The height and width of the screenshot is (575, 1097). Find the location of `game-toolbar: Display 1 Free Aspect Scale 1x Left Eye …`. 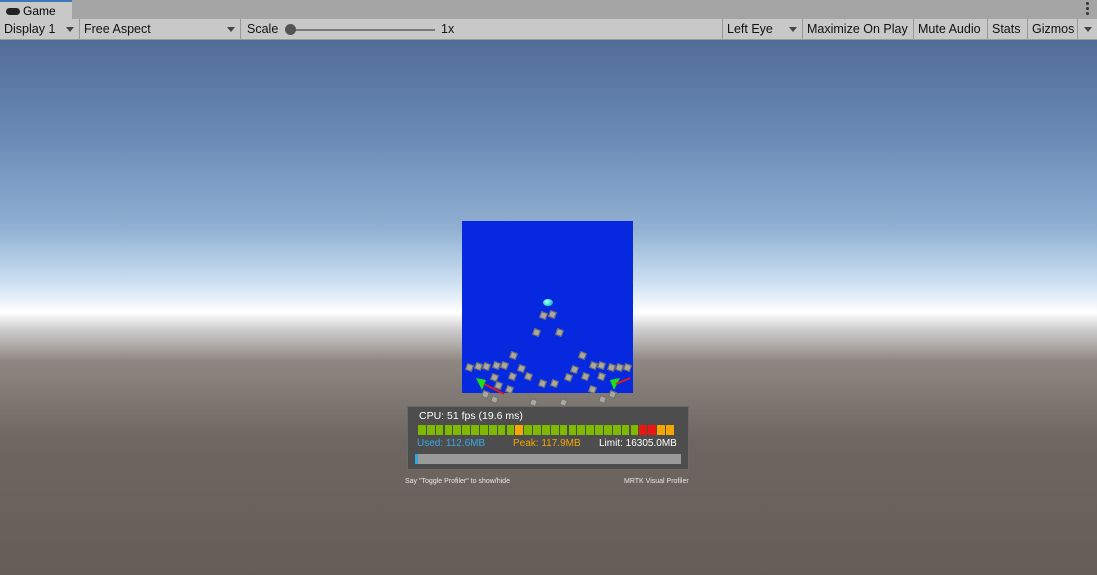

game-toolbar: Display 1 Free Aspect Scale 1x Left Eye … is located at coordinates (548, 29).